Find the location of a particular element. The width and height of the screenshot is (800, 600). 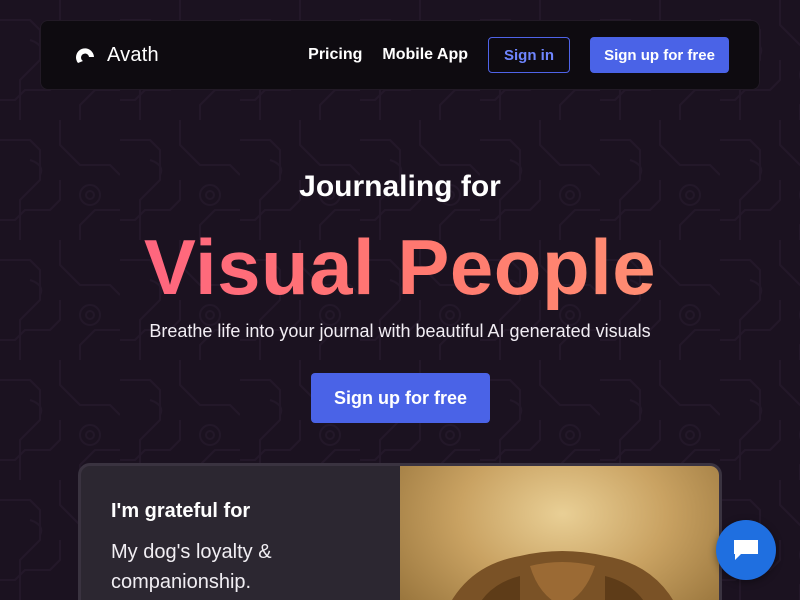

hero-sign-up-button: Sign up for free is located at coordinates (400, 398).